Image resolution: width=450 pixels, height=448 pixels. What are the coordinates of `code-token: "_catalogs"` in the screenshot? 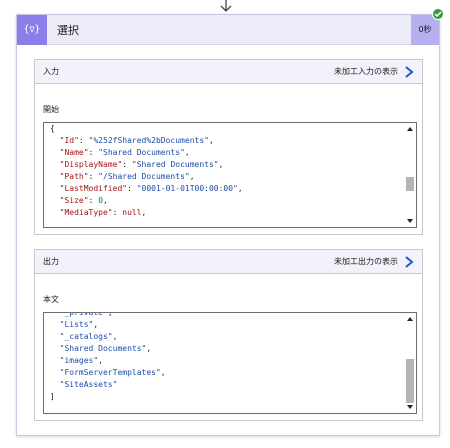 It's located at (86, 336).